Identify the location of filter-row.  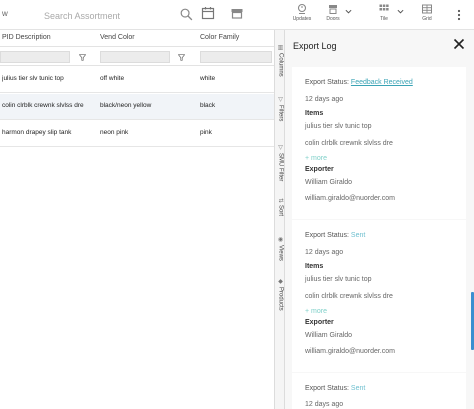
(137, 57).